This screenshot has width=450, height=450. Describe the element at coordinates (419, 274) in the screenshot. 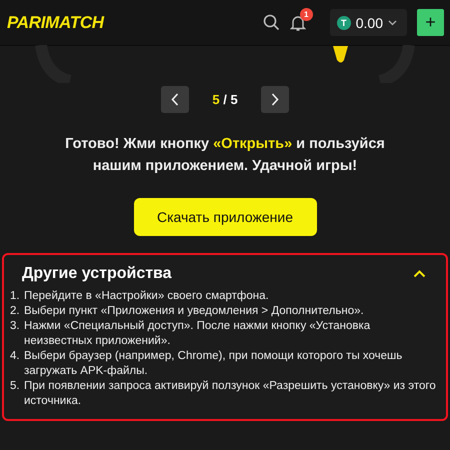

I see `chevron-up-icon` at that location.